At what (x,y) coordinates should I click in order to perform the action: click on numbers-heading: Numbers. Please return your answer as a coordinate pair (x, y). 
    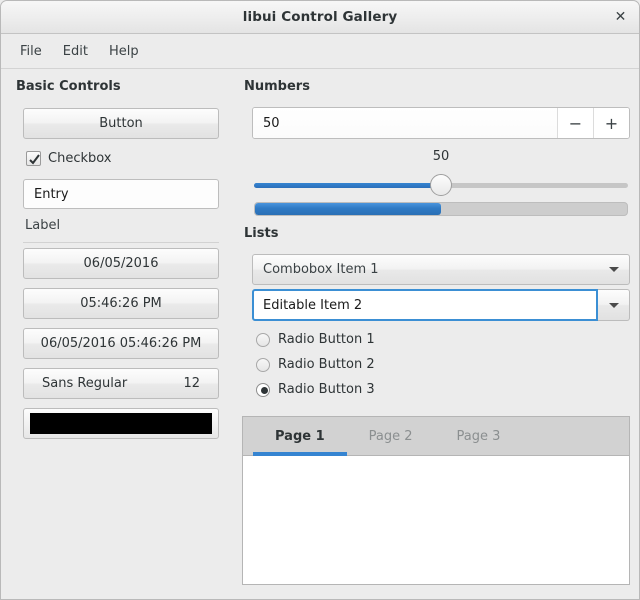
    Looking at the image, I should click on (277, 86).